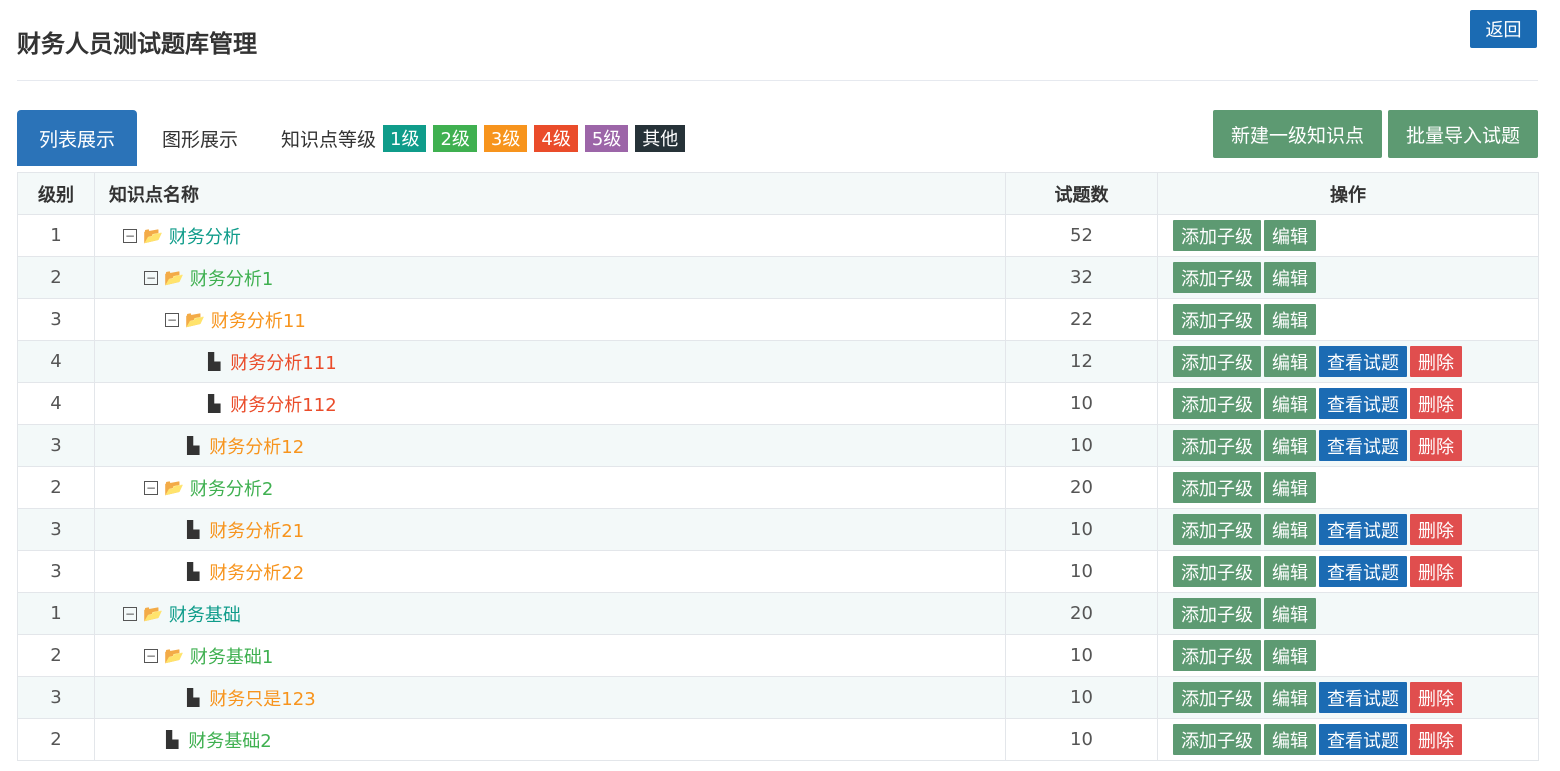 This screenshot has height=771, width=1560. Describe the element at coordinates (550, 403) in the screenshot. I see `row-name-cell: ▙ 财务分析112` at that location.